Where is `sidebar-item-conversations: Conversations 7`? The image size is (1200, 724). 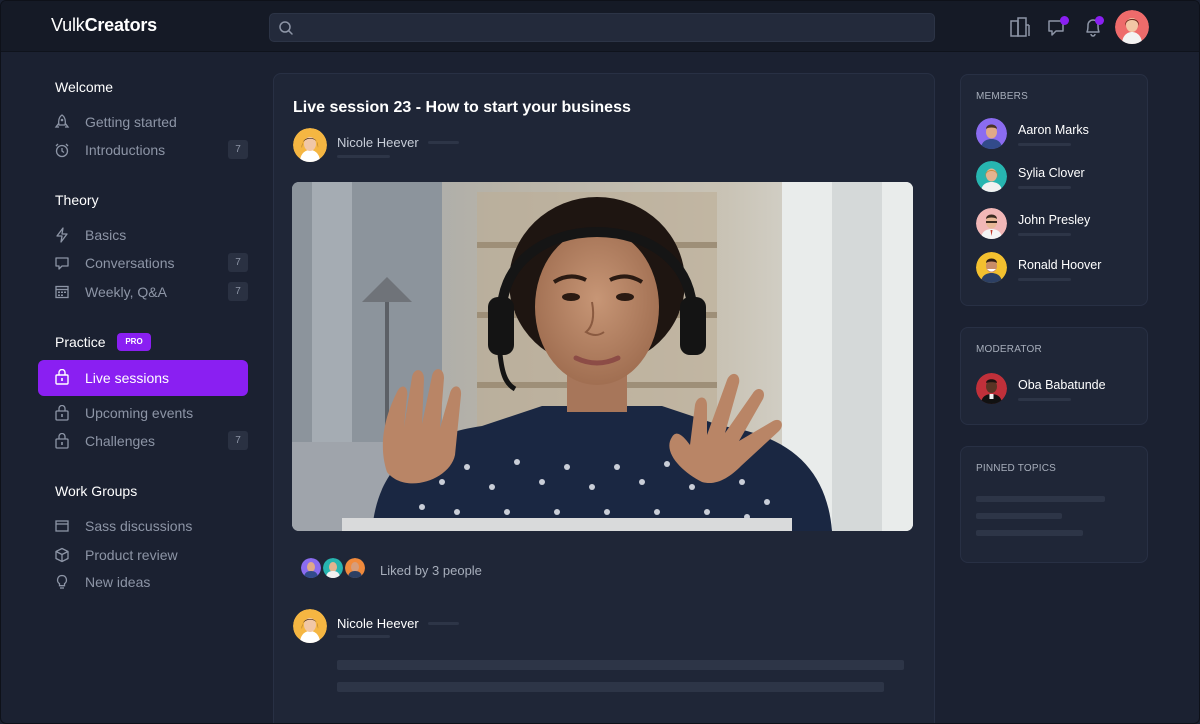 sidebar-item-conversations: Conversations 7 is located at coordinates (143, 263).